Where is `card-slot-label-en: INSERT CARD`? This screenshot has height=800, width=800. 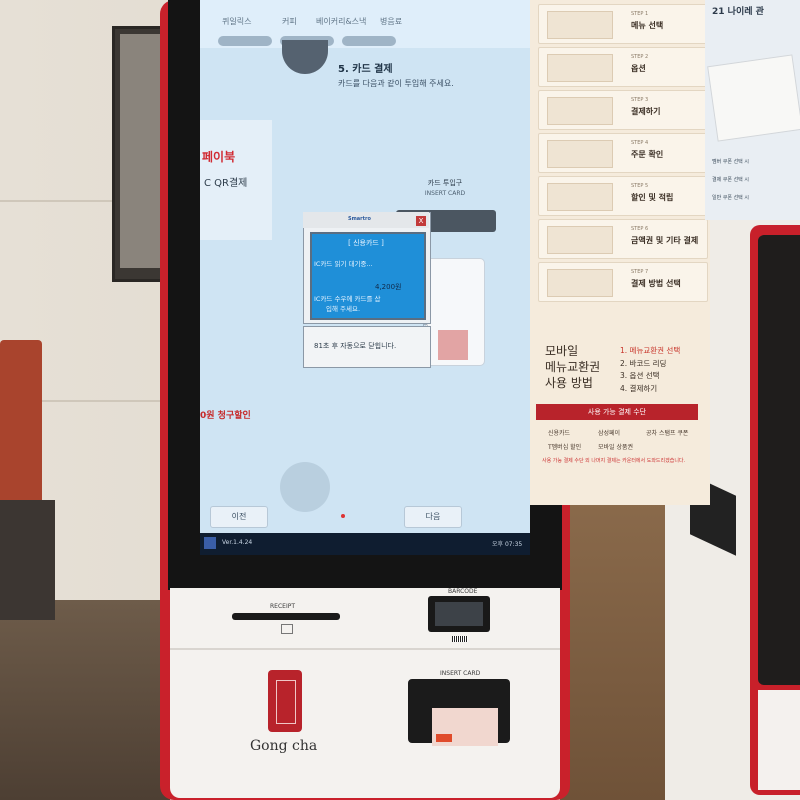
card-slot-label-en: INSERT CARD is located at coordinates (445, 193).